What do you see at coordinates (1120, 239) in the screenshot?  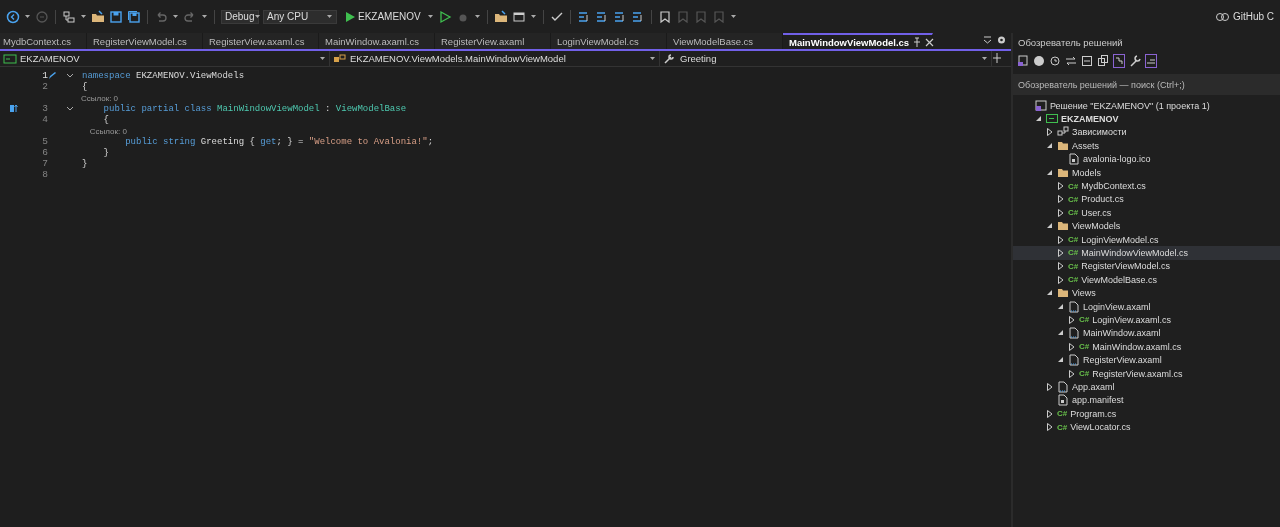 I see `tree-item: LoginViewModel.cs` at bounding box center [1120, 239].